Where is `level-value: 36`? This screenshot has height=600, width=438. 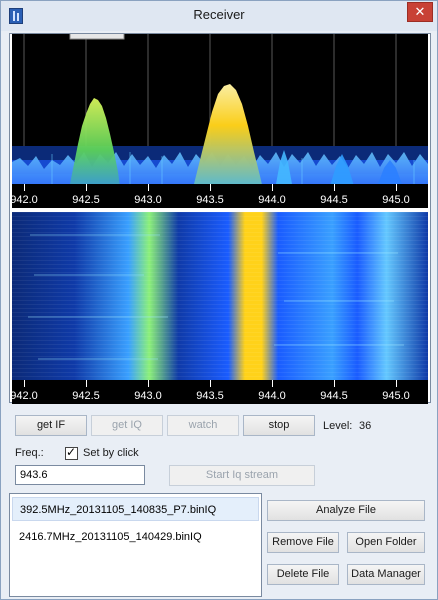
level-value: 36 is located at coordinates (365, 426).